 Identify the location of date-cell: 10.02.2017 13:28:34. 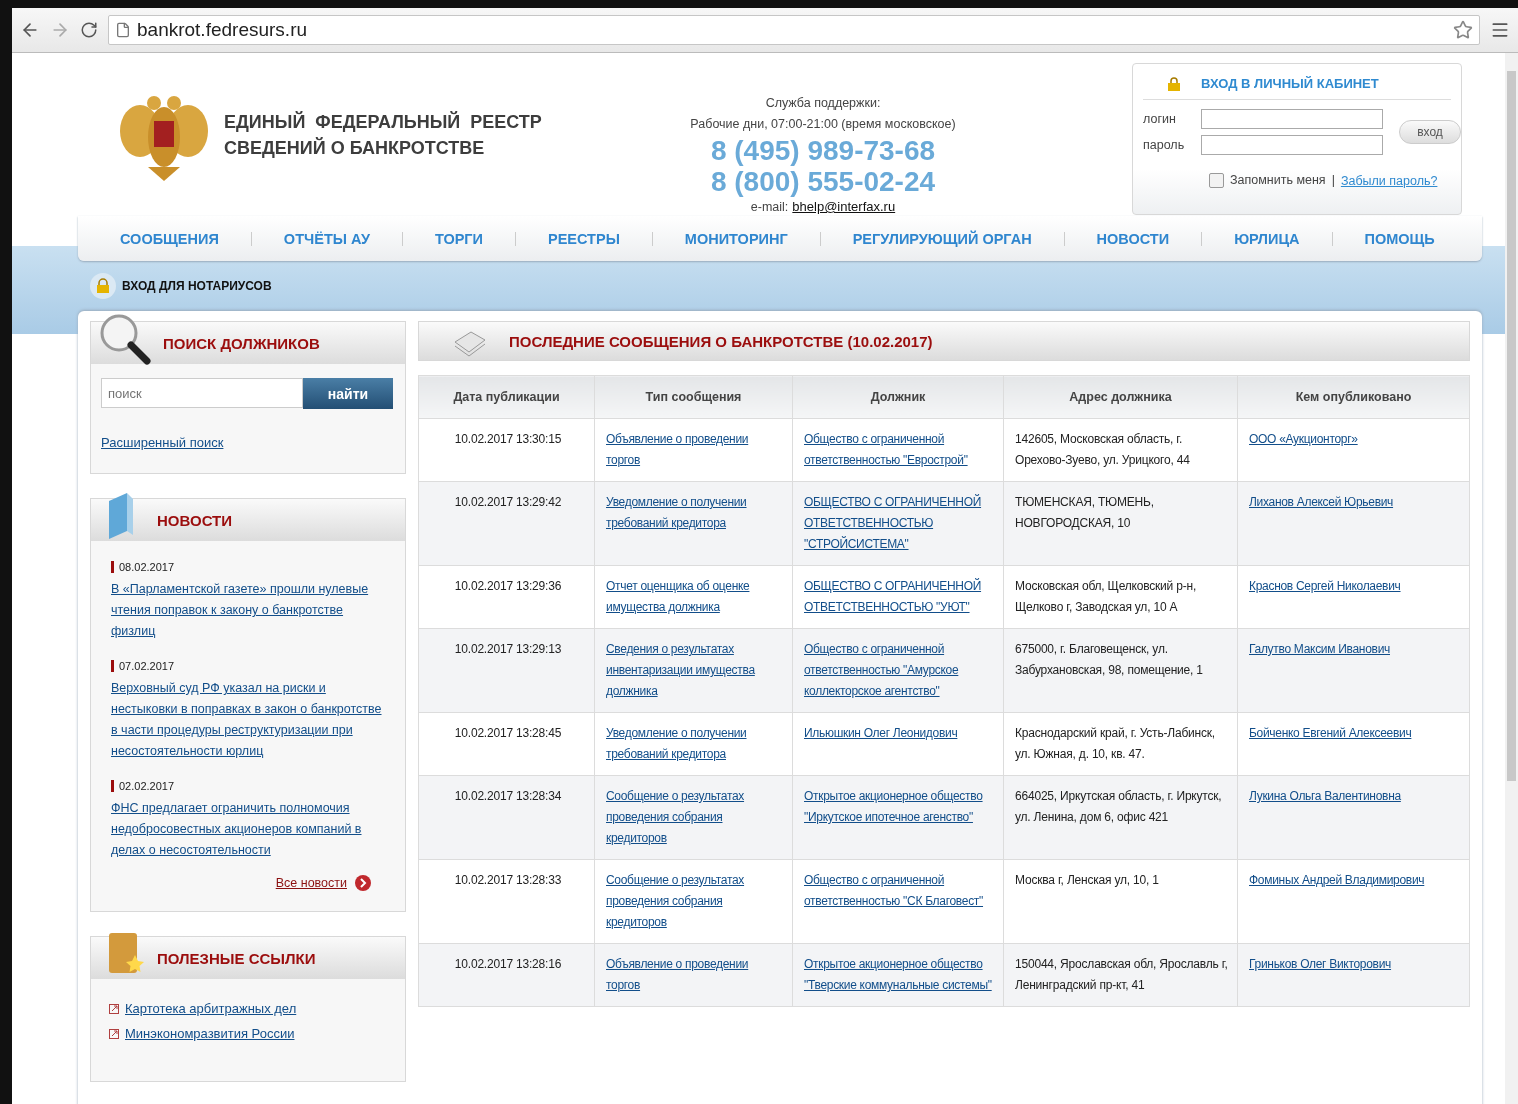
(506, 817).